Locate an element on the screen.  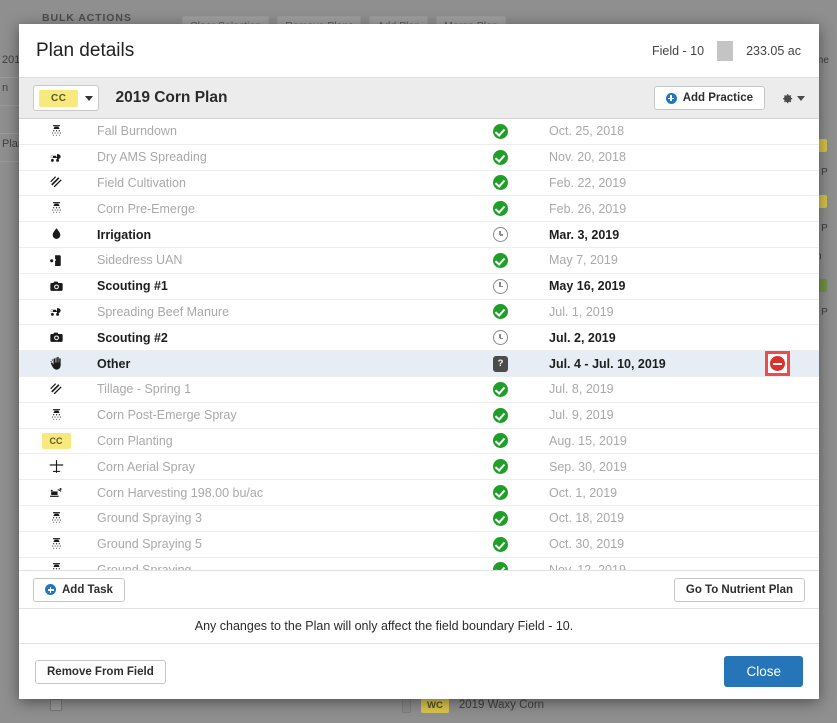
task-row: Corn Aerial Spray Sep. 30, 2019 is located at coordinates (419, 467).